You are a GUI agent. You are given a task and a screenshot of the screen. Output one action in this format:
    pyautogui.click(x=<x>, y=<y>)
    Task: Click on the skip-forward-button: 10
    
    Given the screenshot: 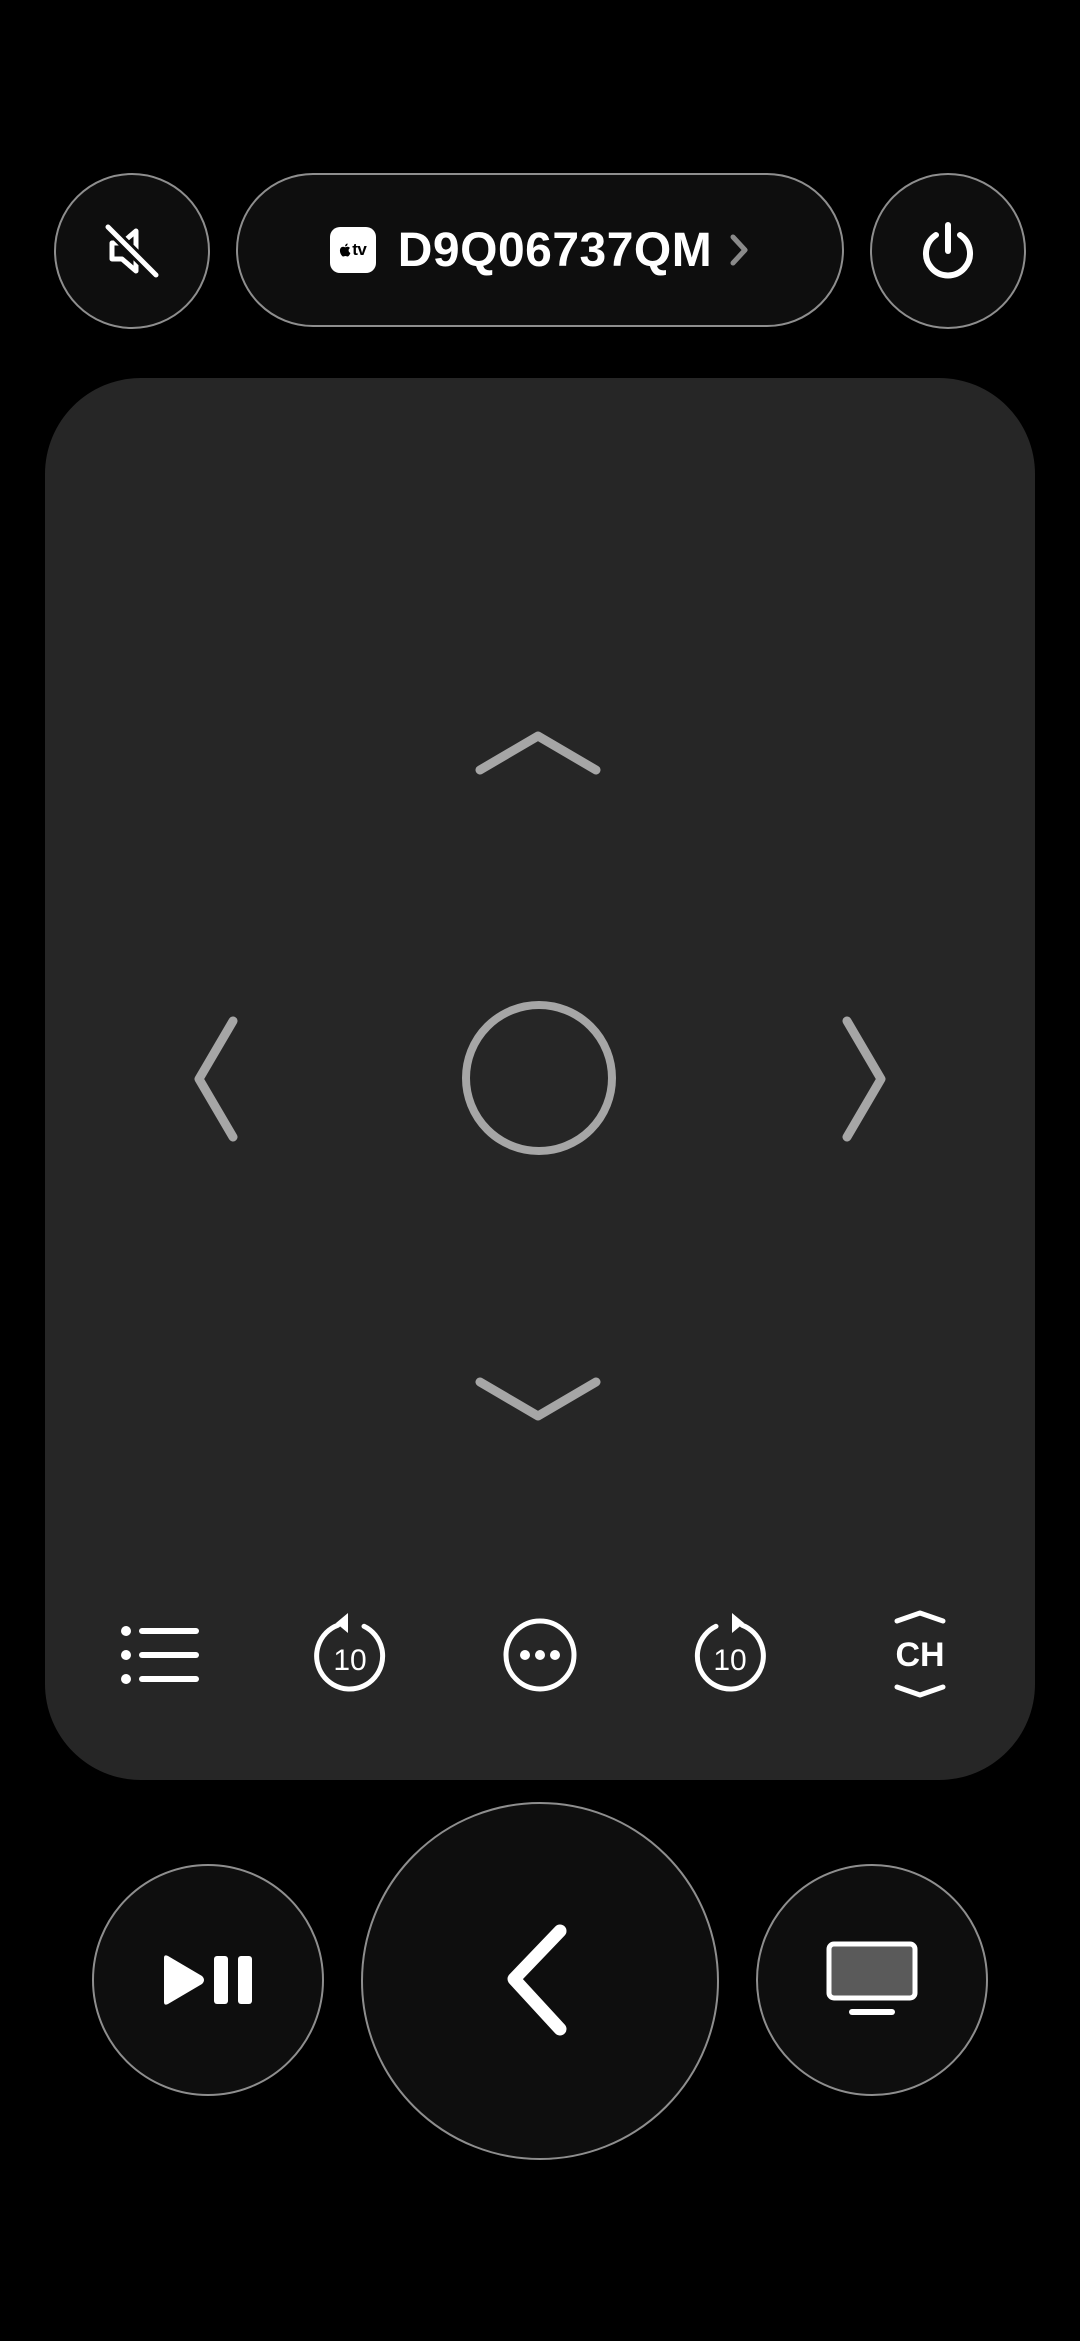 What is the action you would take?
    pyautogui.click(x=730, y=1655)
    